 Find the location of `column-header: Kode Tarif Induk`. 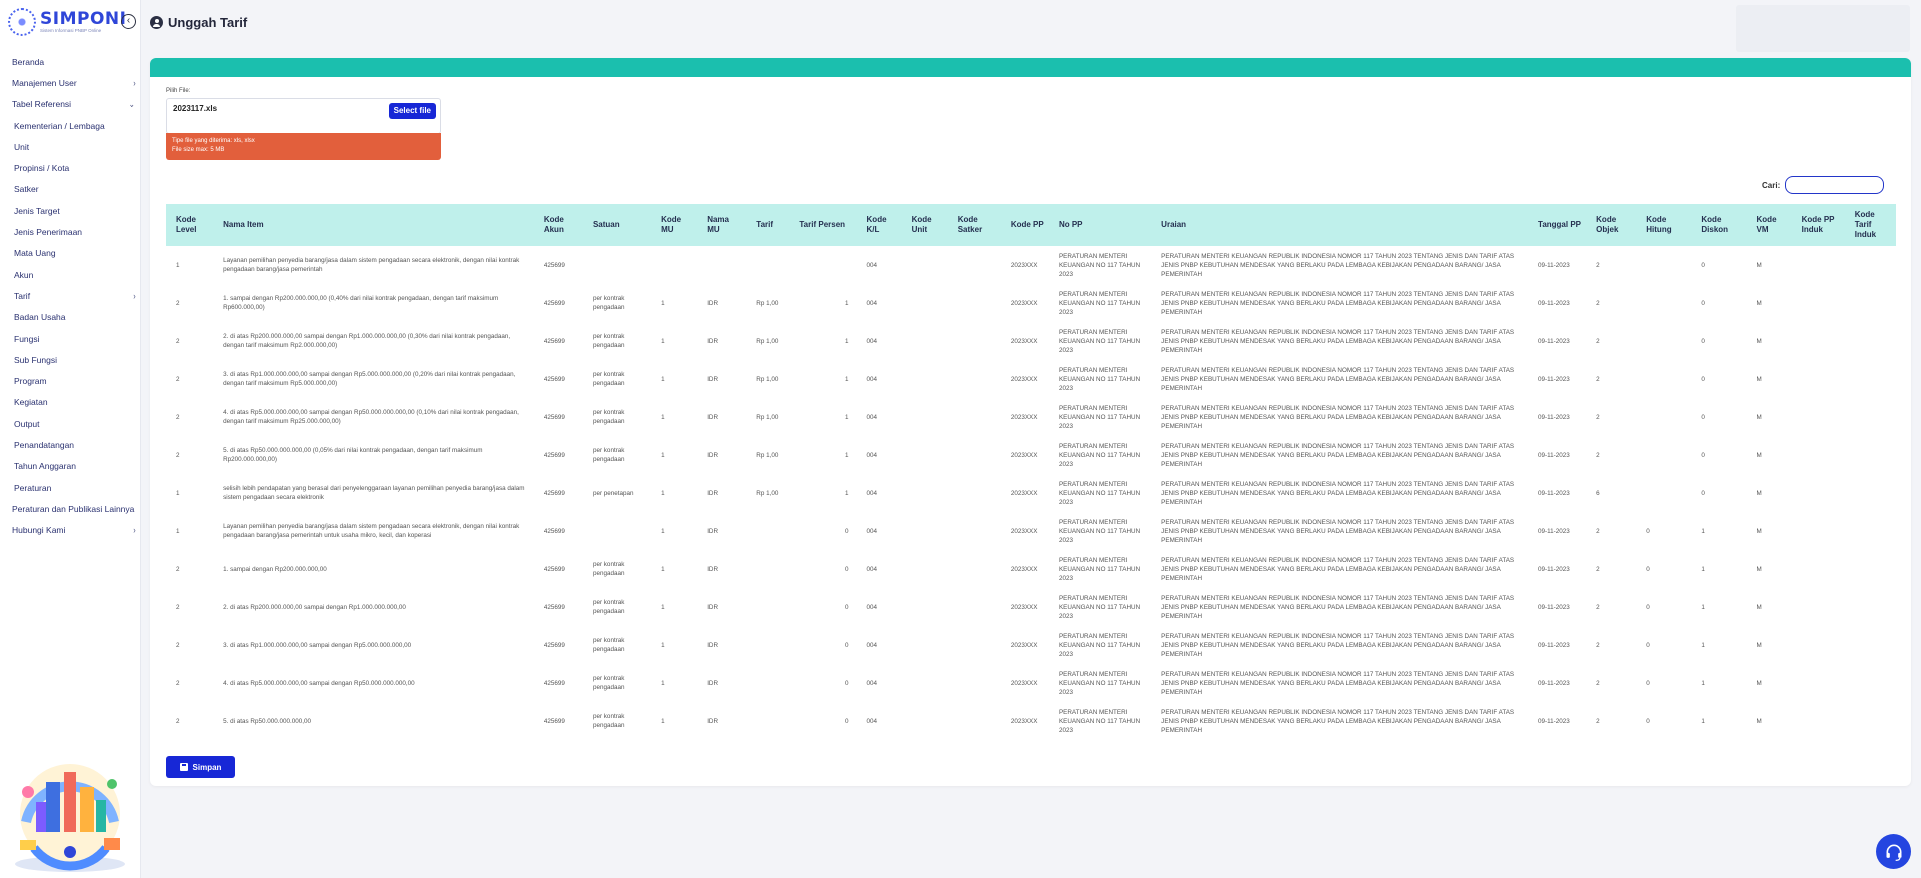

column-header: Kode Tarif Induk is located at coordinates (1870, 225).